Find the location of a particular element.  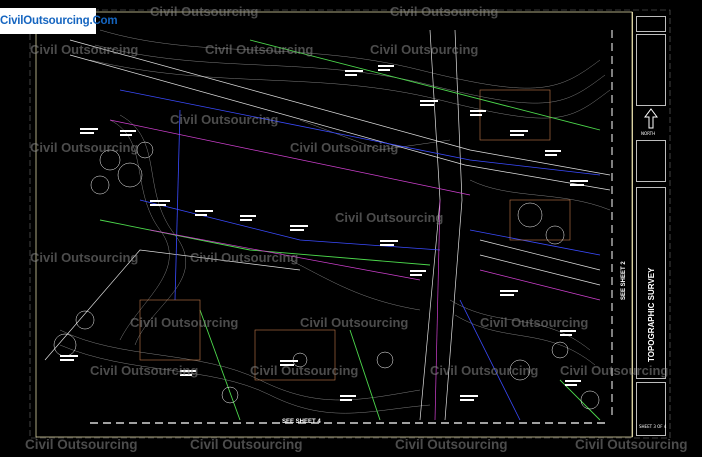

civil-outsourcing-logo: CivilOutsourcing.Com is located at coordinates (59, 21).